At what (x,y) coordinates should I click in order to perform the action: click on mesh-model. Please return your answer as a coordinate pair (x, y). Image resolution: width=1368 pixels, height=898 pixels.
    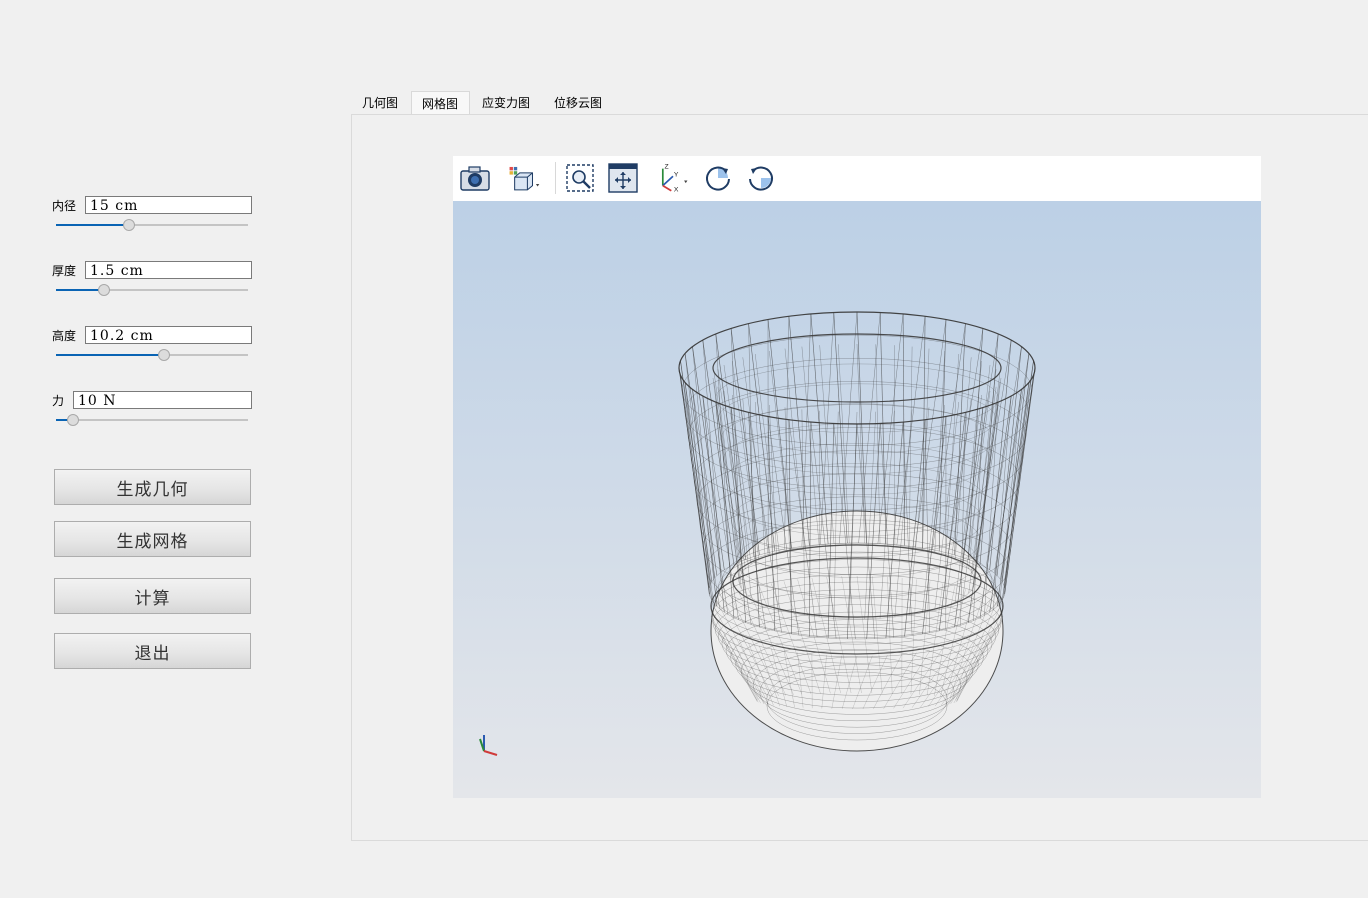
    Looking at the image, I should click on (857, 531).